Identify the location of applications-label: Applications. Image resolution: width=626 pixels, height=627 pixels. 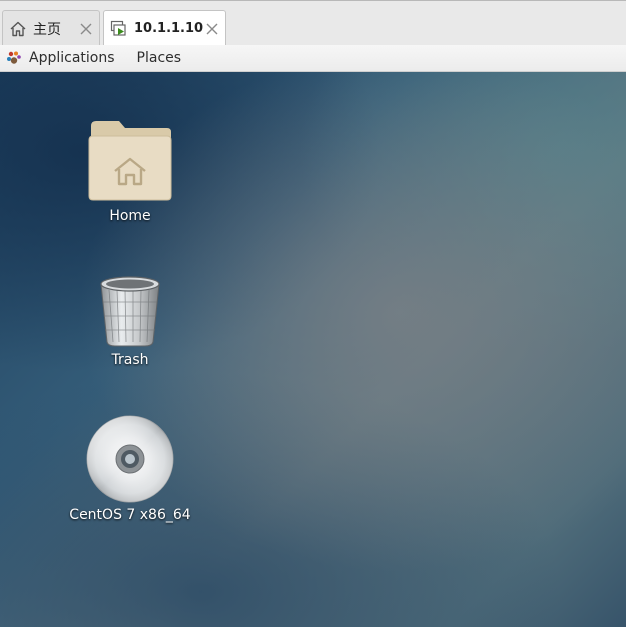
(72, 58).